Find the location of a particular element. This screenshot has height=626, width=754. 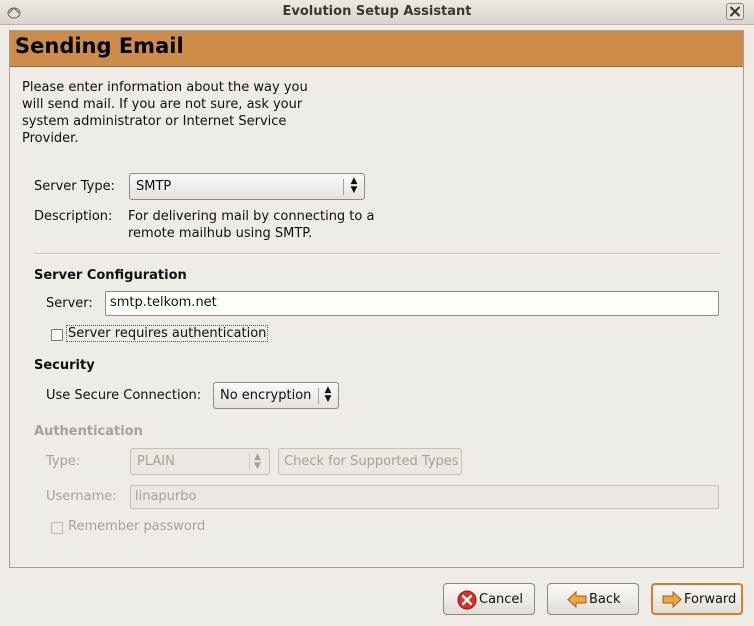

close-button is located at coordinates (735, 11).